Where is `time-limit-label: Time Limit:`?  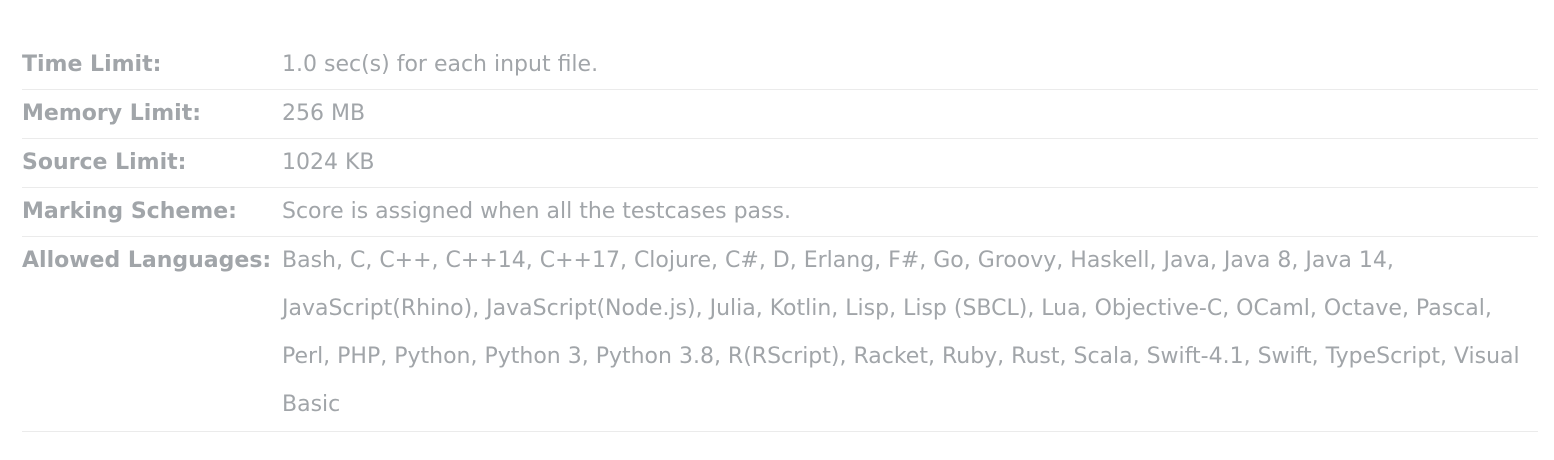
time-limit-label: Time Limit: is located at coordinates (92, 64).